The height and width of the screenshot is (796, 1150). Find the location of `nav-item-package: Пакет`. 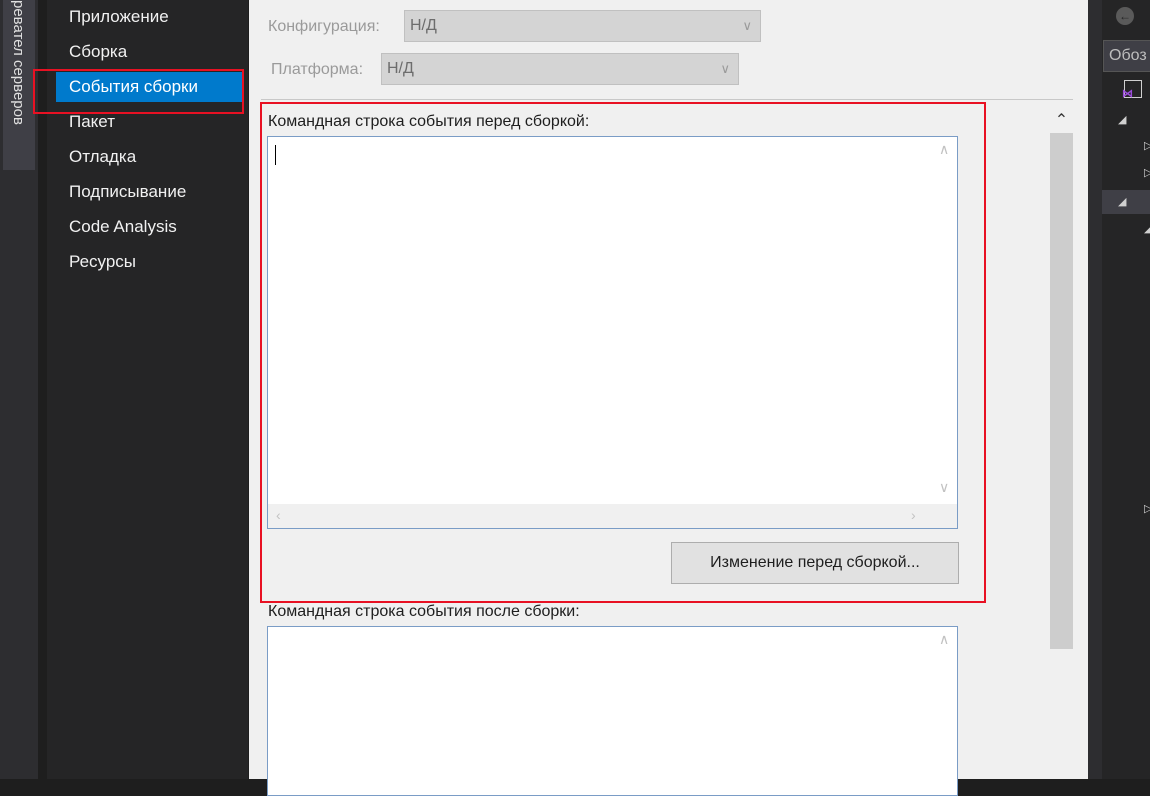

nav-item-package: Пакет is located at coordinates (150, 122).